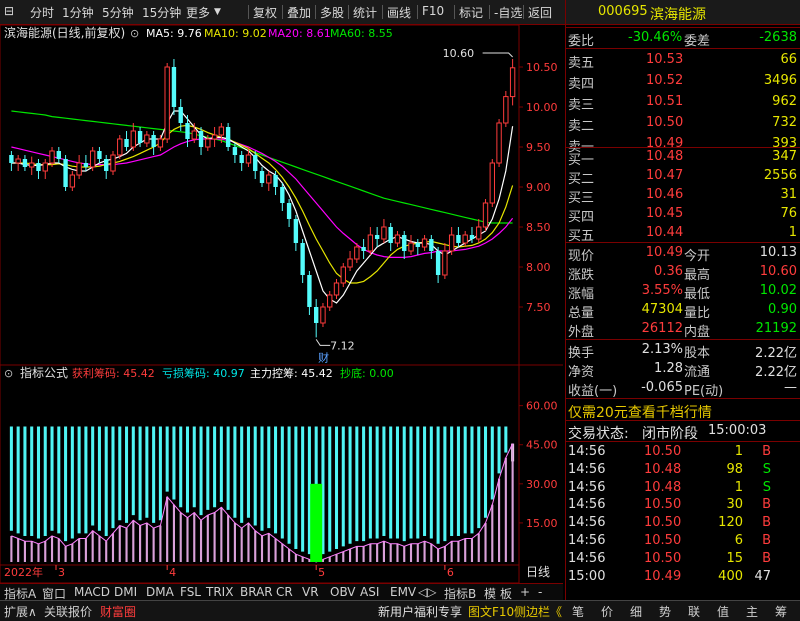 This screenshot has width=800, height=621. What do you see at coordinates (636, 611) in the screenshot?
I see `bottom-right-tab-2: 细` at bounding box center [636, 611].